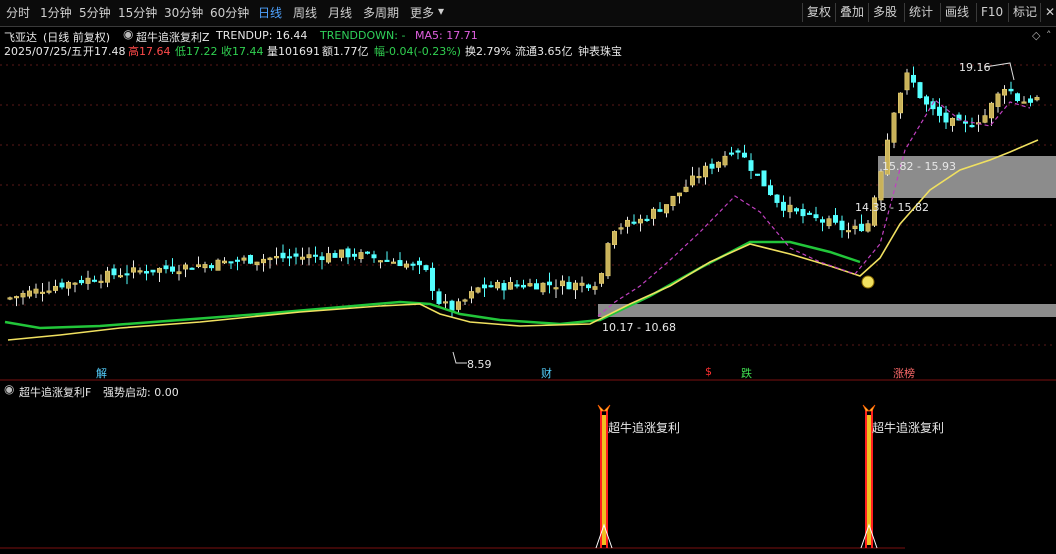 This screenshot has height=554, width=1056. What do you see at coordinates (827, 236) in the screenshot?
I see `support-zones` at bounding box center [827, 236].